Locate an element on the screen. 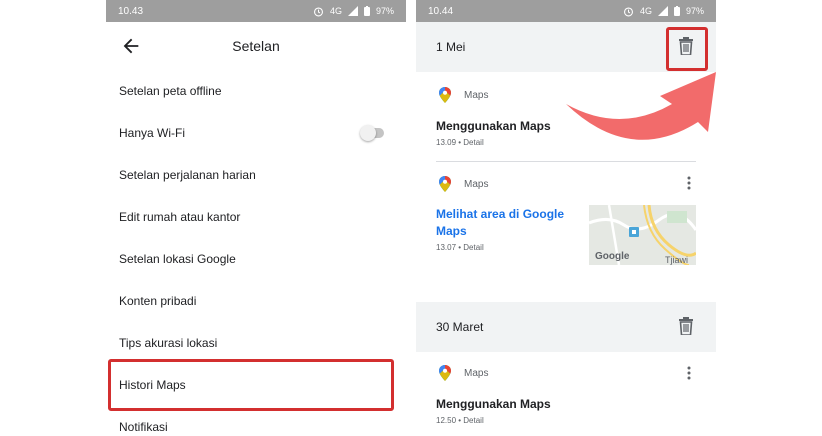 The image size is (822, 436). settings-item-commute: Setelan perjalanan harian is located at coordinates (256, 175).